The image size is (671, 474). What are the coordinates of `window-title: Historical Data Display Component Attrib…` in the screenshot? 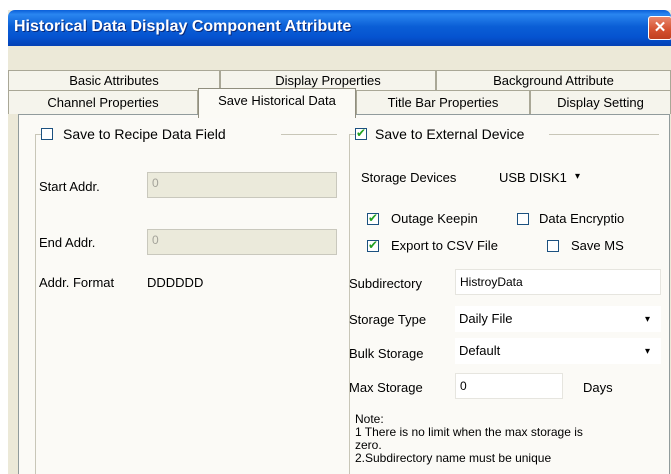 It's located at (183, 26).